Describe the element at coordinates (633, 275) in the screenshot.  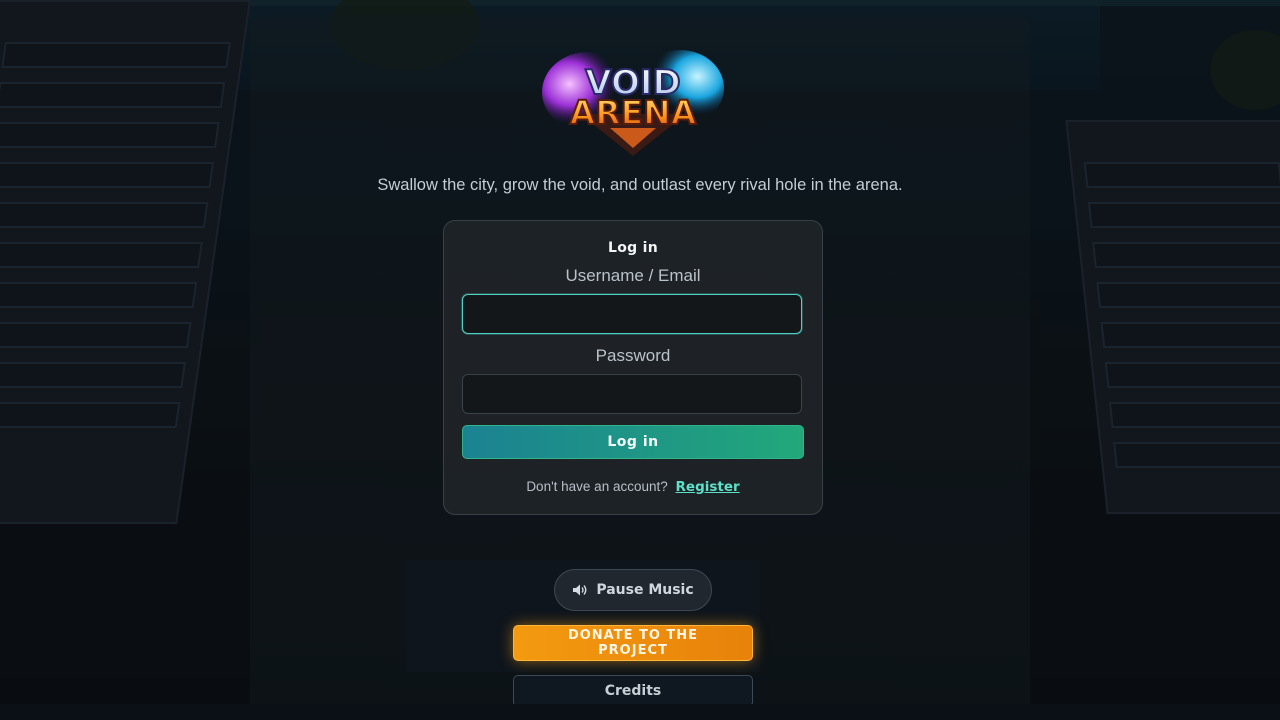
I see `username-label: Username / Email` at that location.